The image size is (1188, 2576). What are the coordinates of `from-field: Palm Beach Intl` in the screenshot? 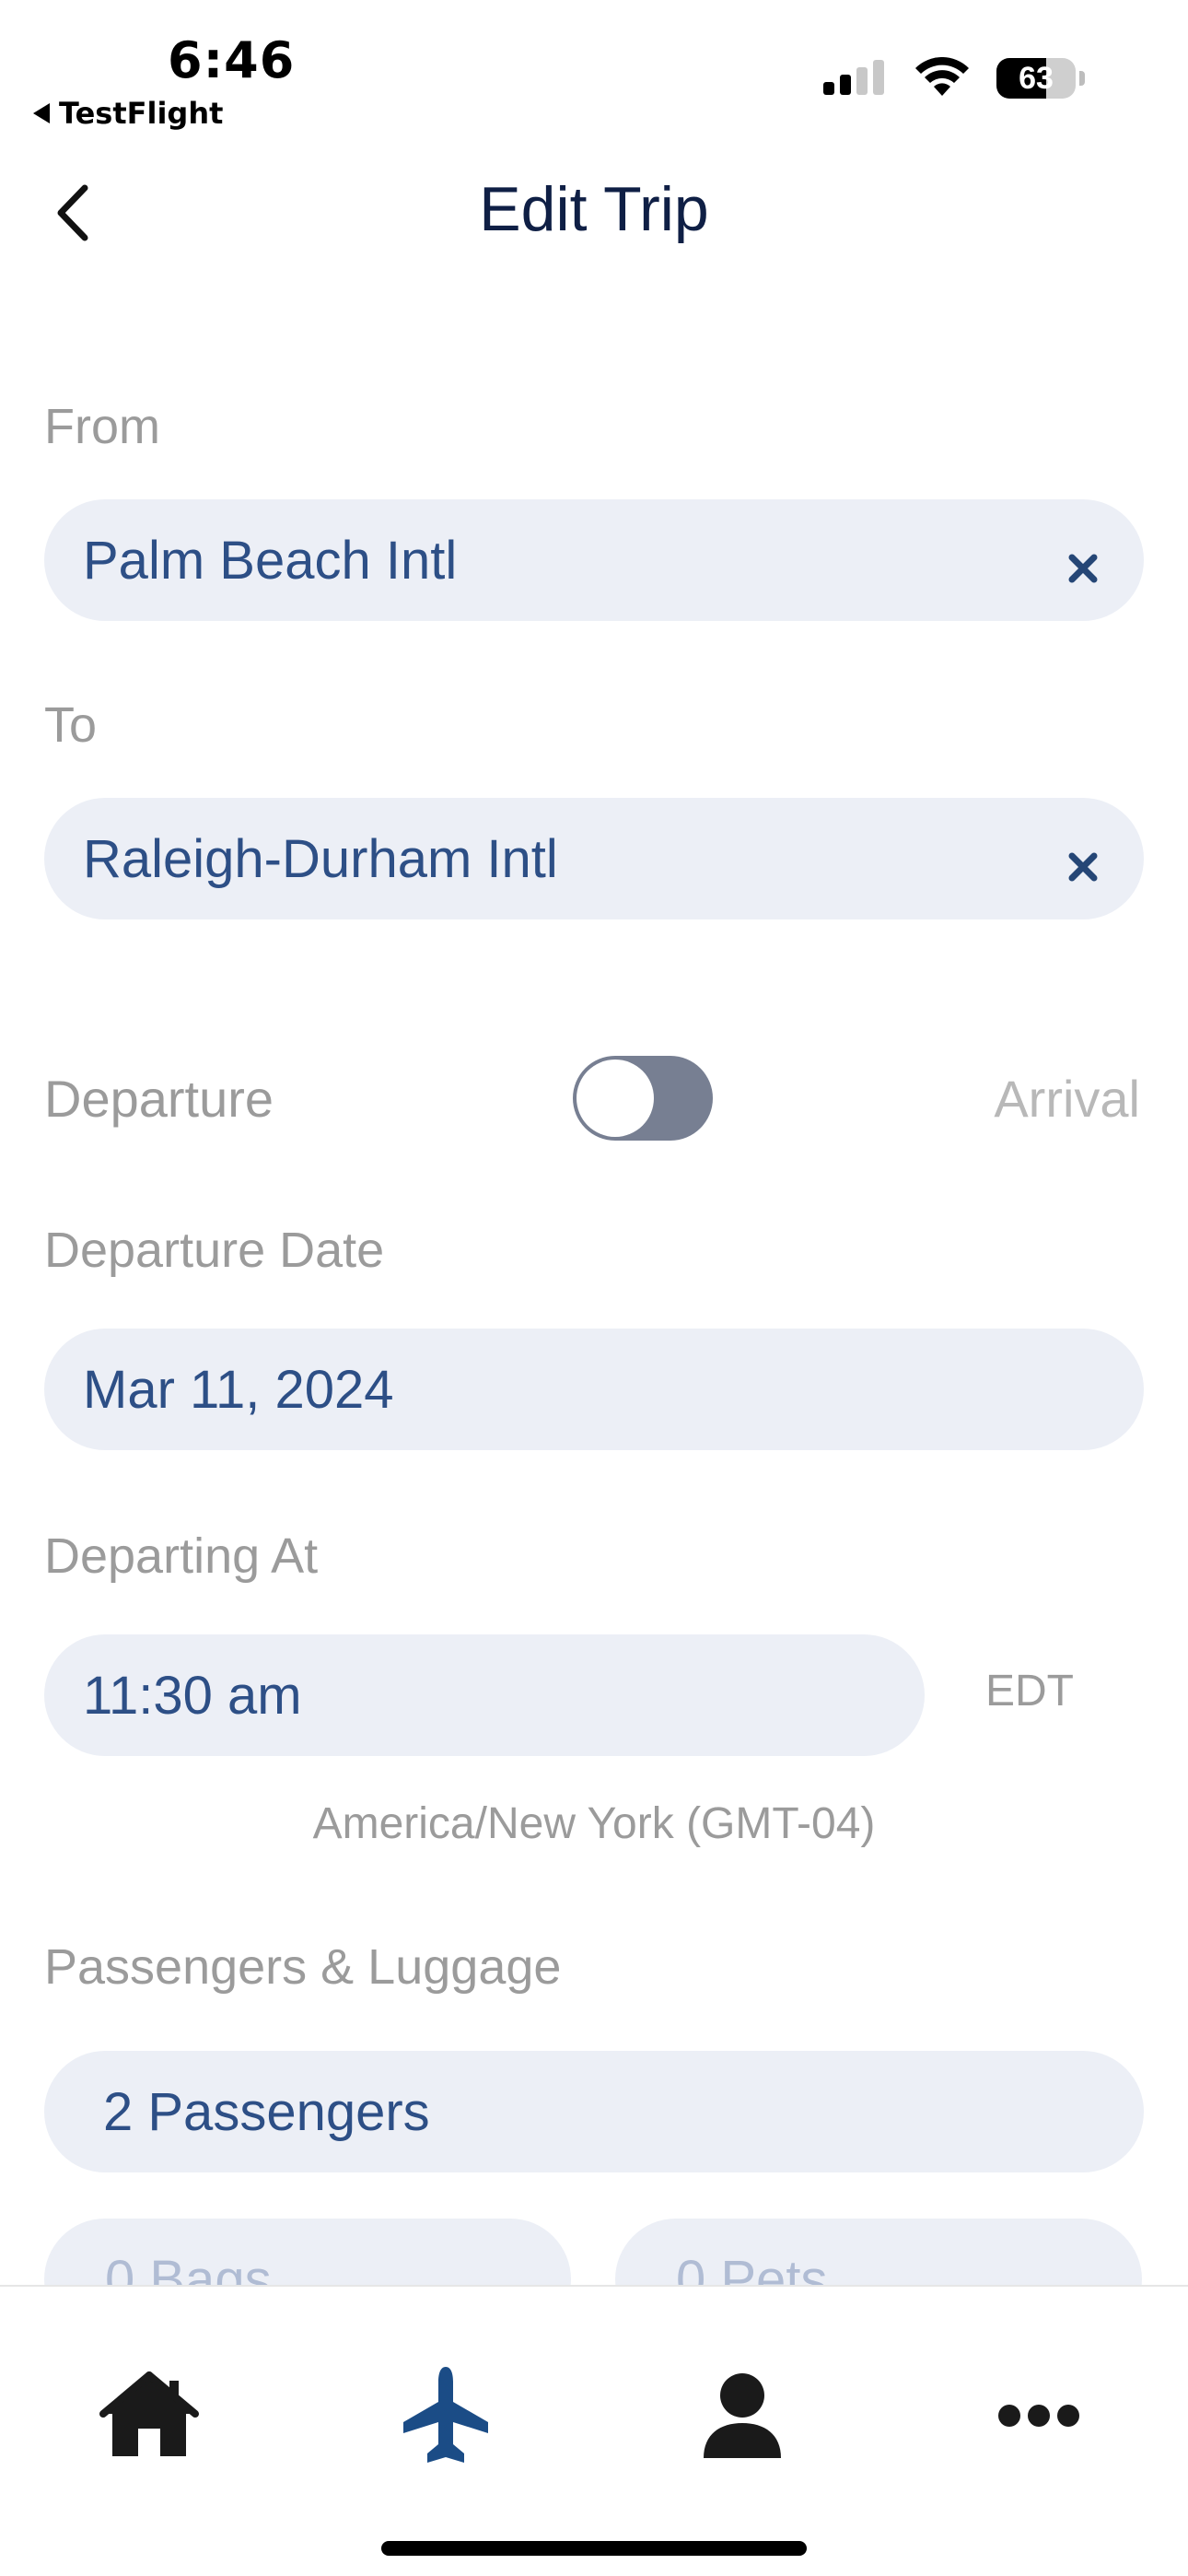 It's located at (594, 560).